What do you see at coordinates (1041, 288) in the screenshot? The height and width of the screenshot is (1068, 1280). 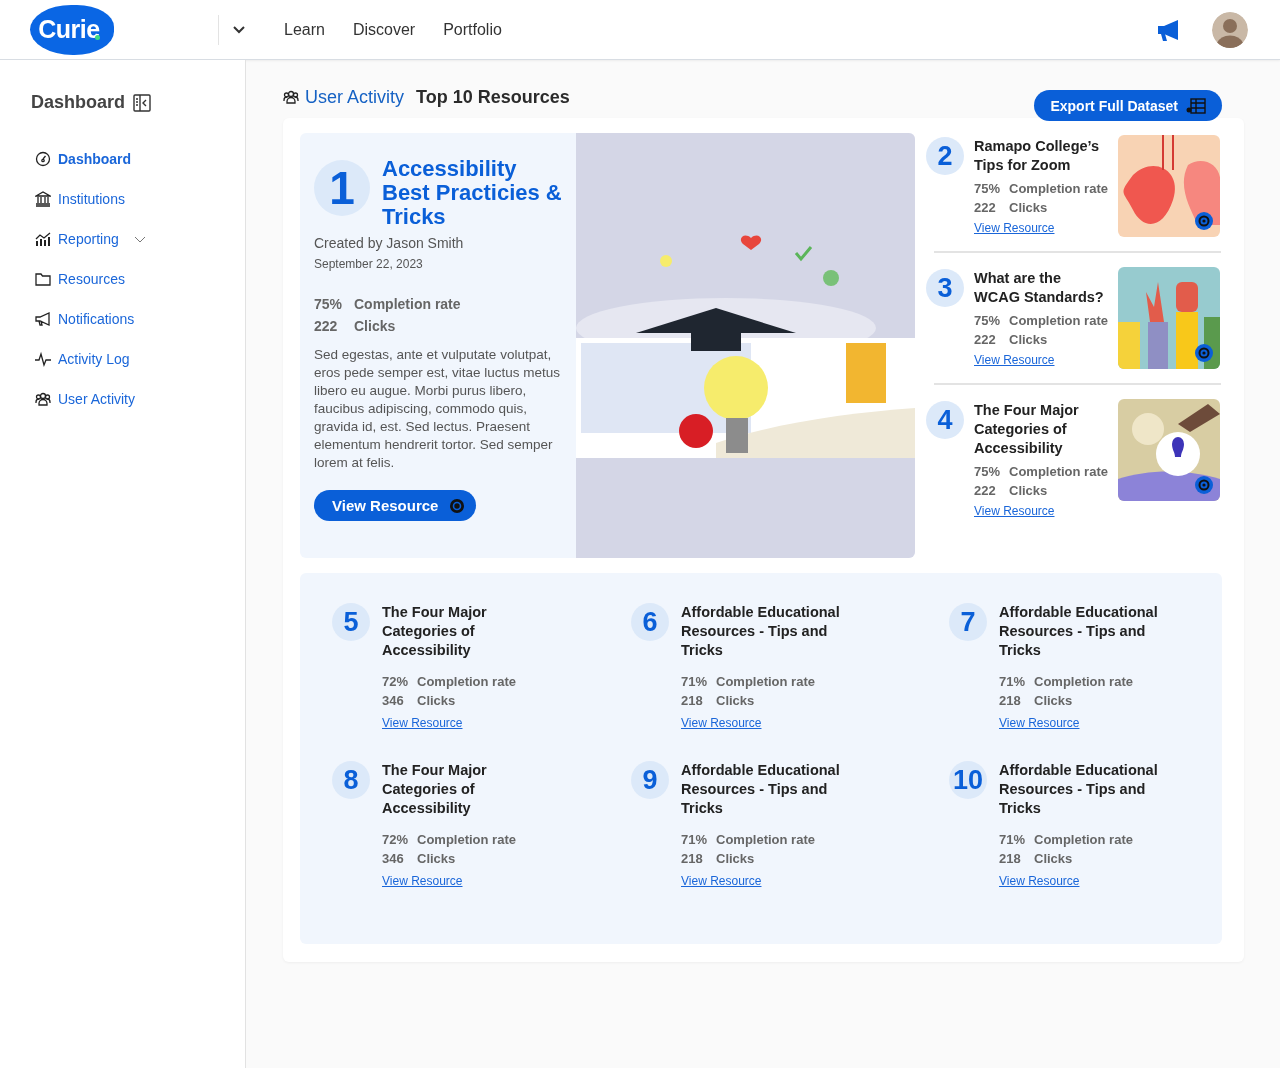 I see `resource-title: What are the WCAG Standards?` at bounding box center [1041, 288].